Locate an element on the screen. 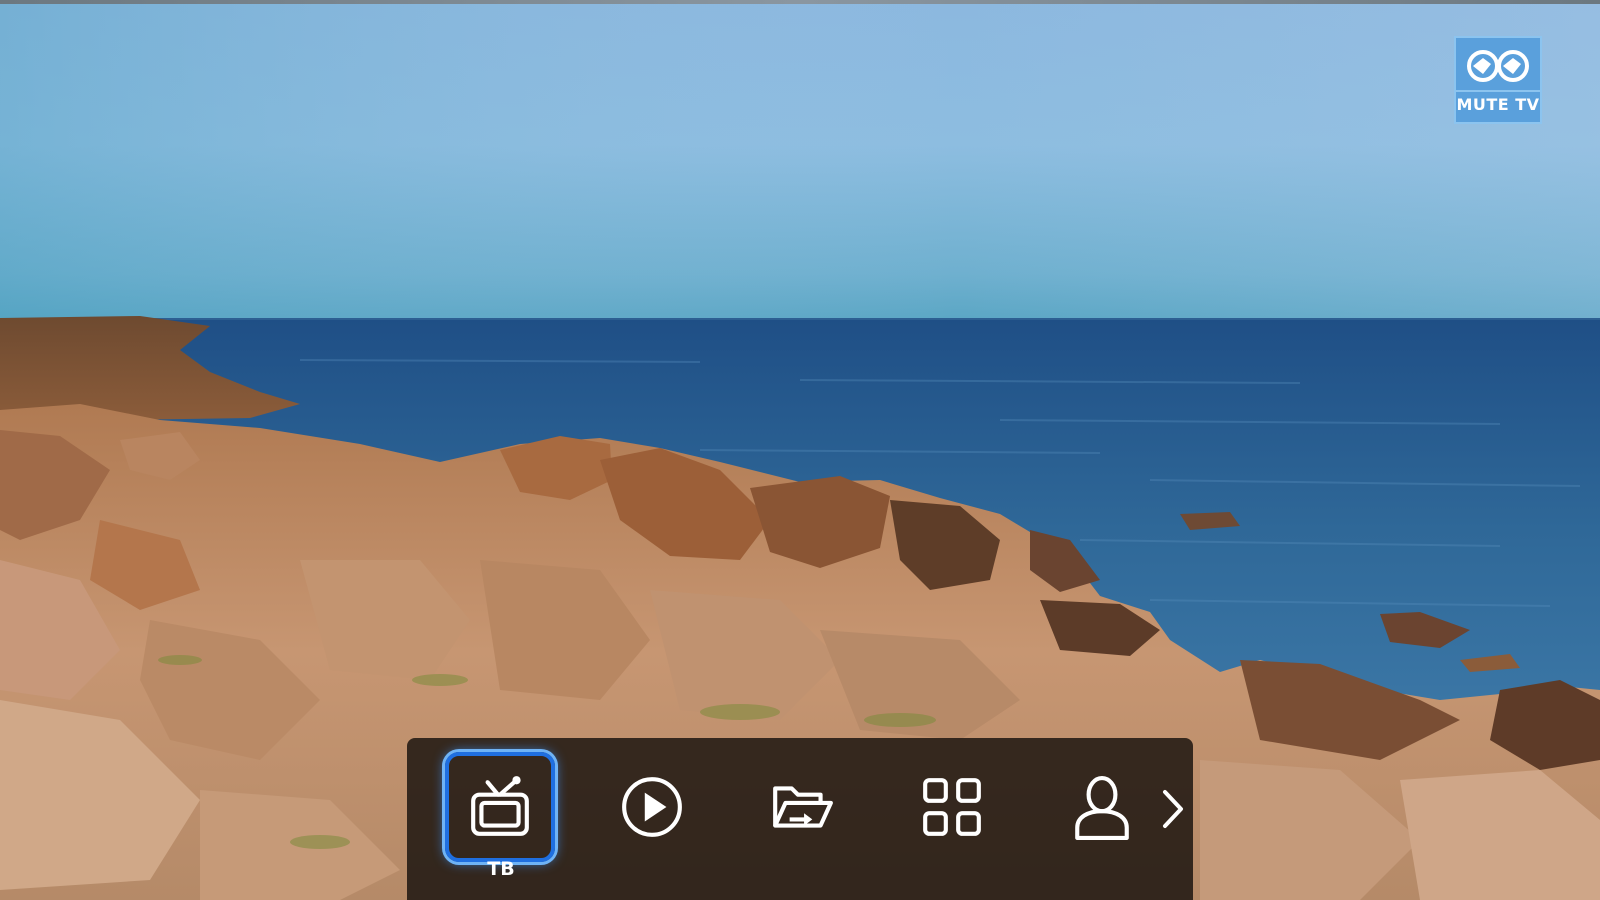 The image size is (1600, 900). chevron-right-icon is located at coordinates (1173, 809).